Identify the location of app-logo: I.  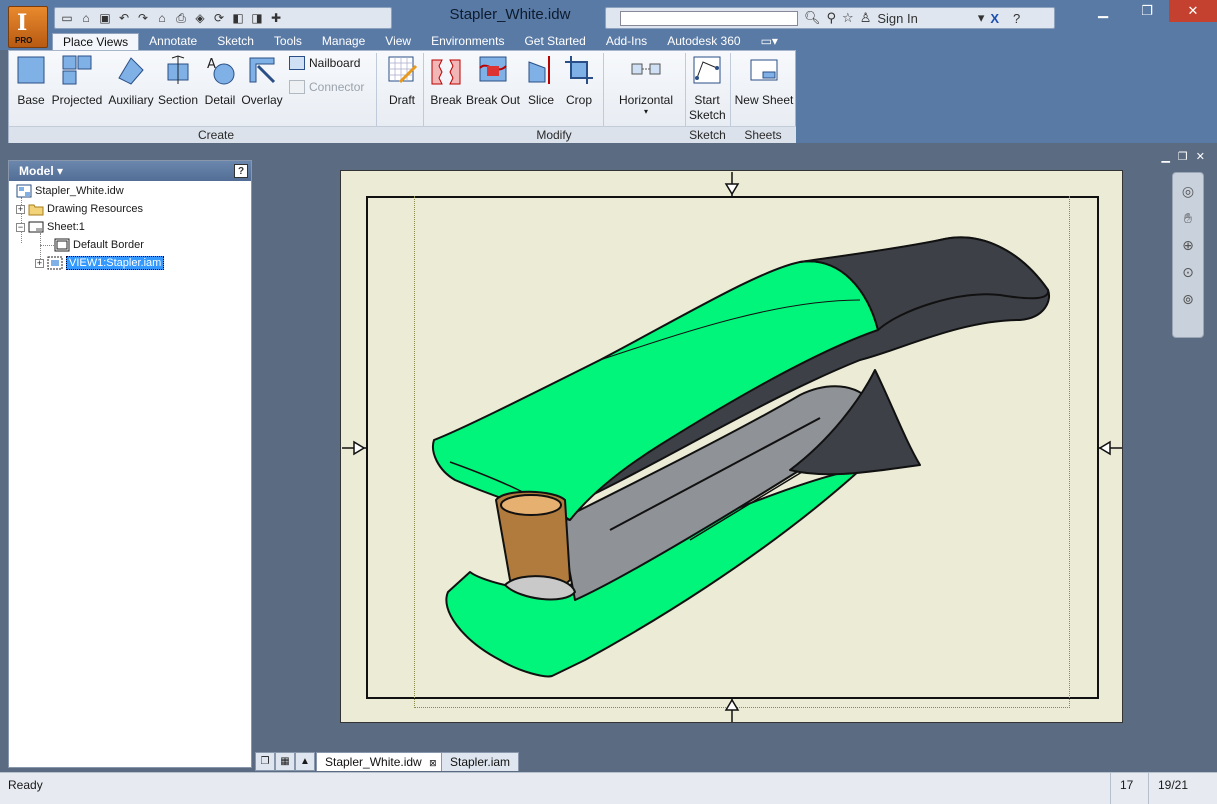
(22, 23).